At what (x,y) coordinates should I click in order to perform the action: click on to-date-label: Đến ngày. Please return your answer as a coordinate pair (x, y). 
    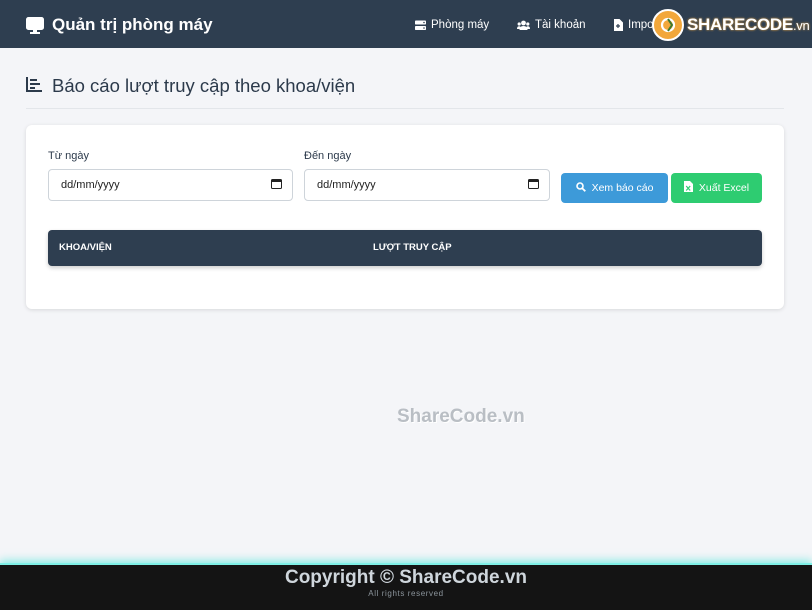
    Looking at the image, I should click on (328, 156).